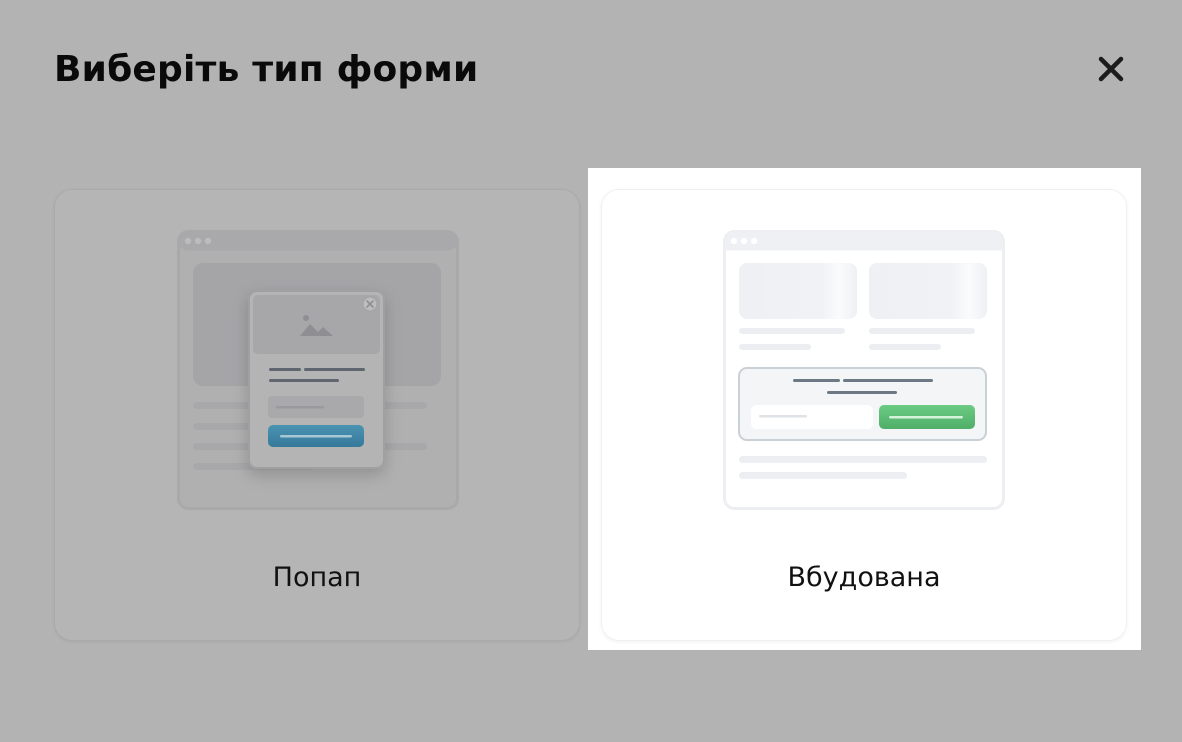 The image size is (1182, 742). Describe the element at coordinates (864, 373) in the screenshot. I see `embedded-form-preview-icon` at that location.